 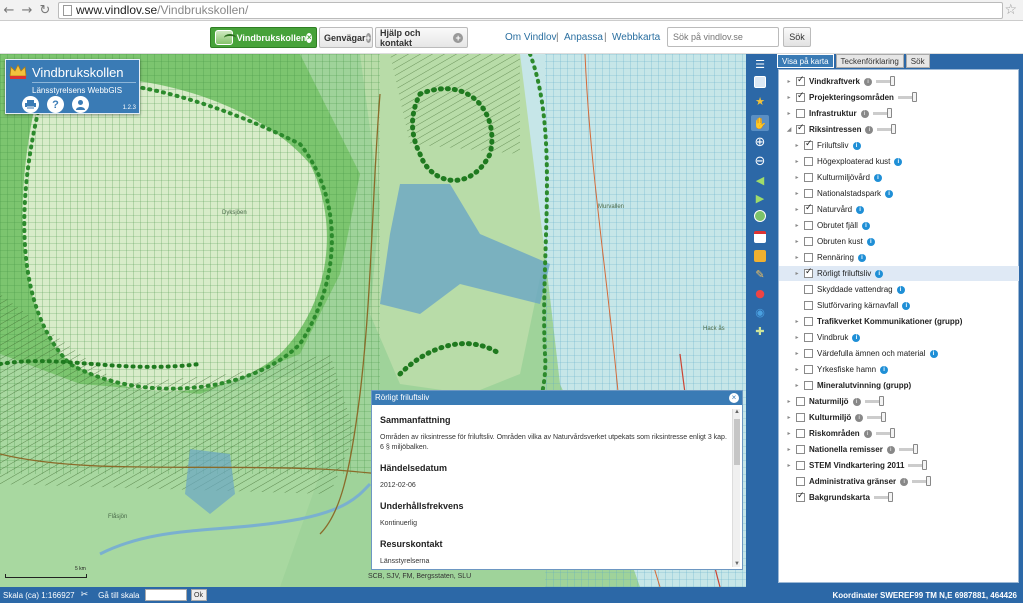 I want to click on layer-row: ▸ Trafikverket Kommunikationer (grupp), so click(x=899, y=321).